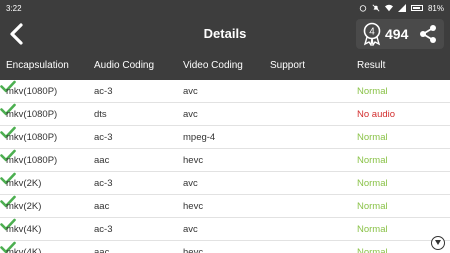 Image resolution: width=450 pixels, height=253 pixels. Describe the element at coordinates (363, 8) in the screenshot. I see `alarm-icon` at that location.